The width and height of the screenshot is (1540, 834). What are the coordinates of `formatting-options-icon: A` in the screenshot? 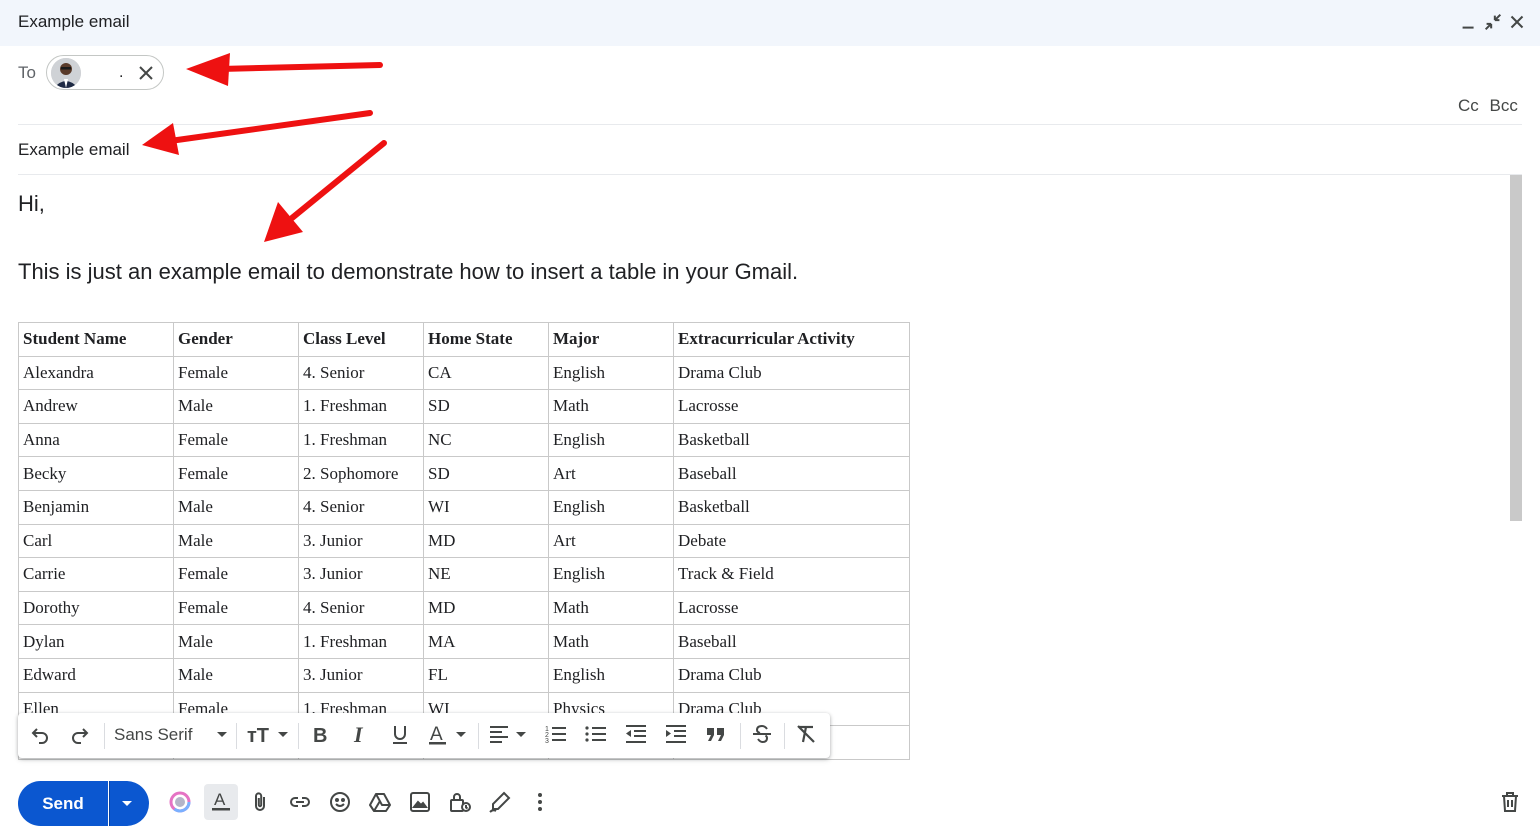 It's located at (221, 802).